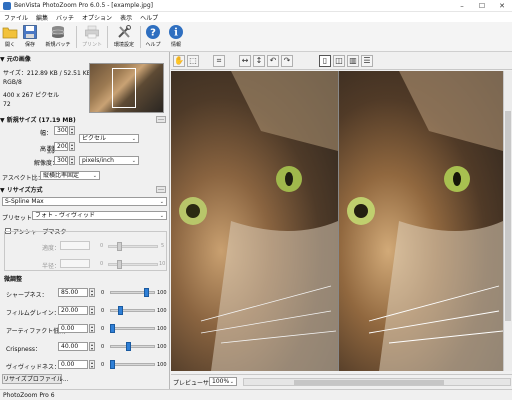 The image size is (512, 400). What do you see at coordinates (126, 17) in the screenshot?
I see `menu-view: 表示` at bounding box center [126, 17].